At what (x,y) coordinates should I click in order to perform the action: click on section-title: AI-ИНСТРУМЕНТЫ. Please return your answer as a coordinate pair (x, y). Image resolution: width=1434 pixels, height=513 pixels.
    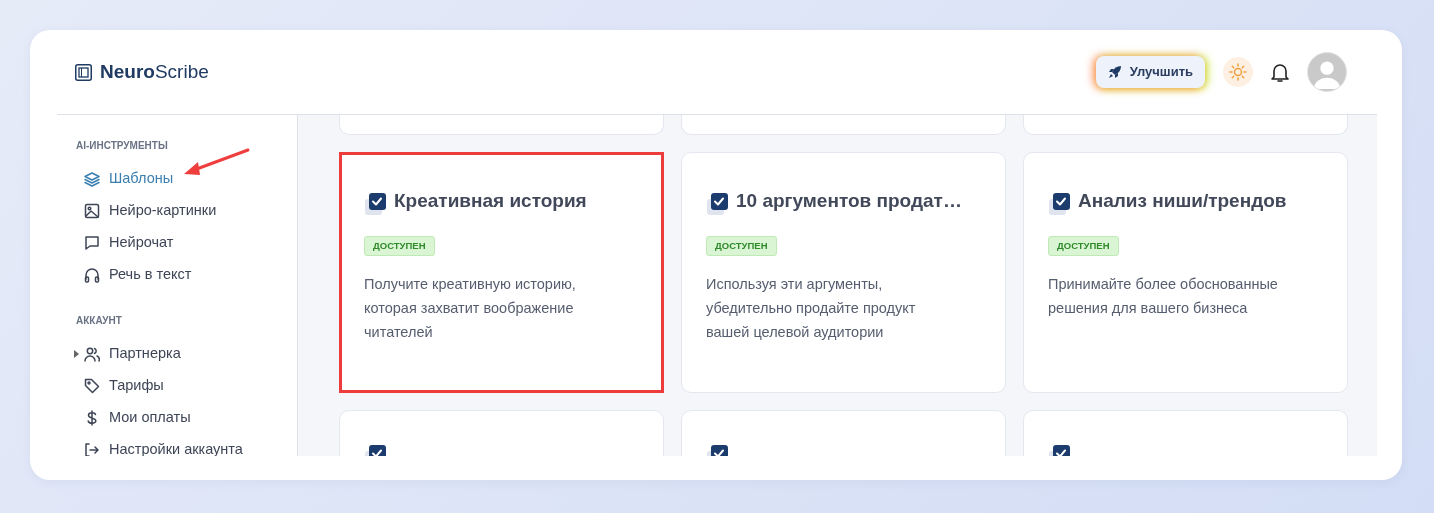
    Looking at the image, I should click on (122, 146).